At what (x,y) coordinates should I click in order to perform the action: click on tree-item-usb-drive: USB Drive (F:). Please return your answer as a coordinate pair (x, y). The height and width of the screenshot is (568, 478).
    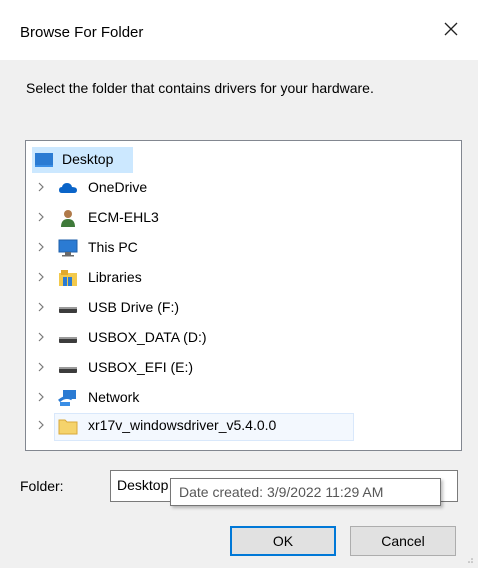
    Looking at the image, I should click on (243, 308).